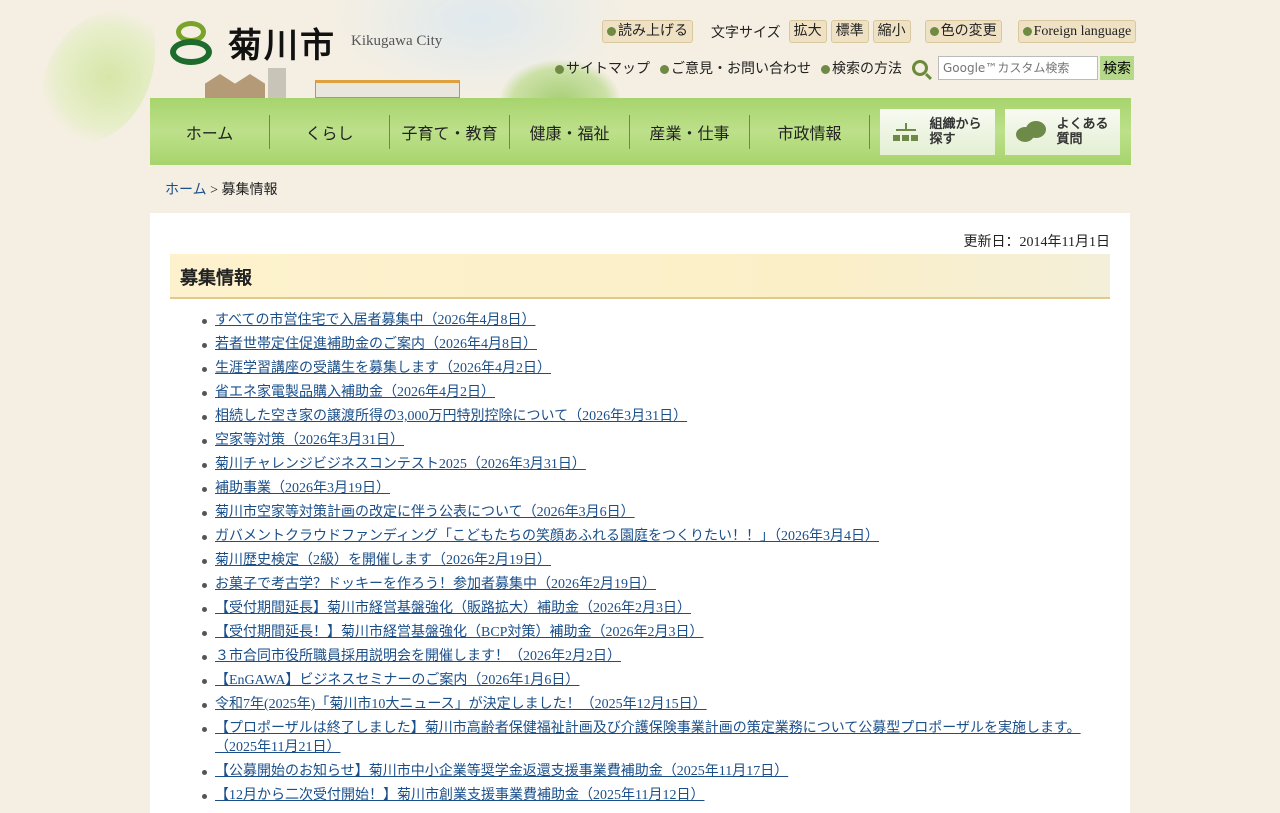  What do you see at coordinates (186, 190) in the screenshot?
I see `breadcrumb-home: ホーム` at bounding box center [186, 190].